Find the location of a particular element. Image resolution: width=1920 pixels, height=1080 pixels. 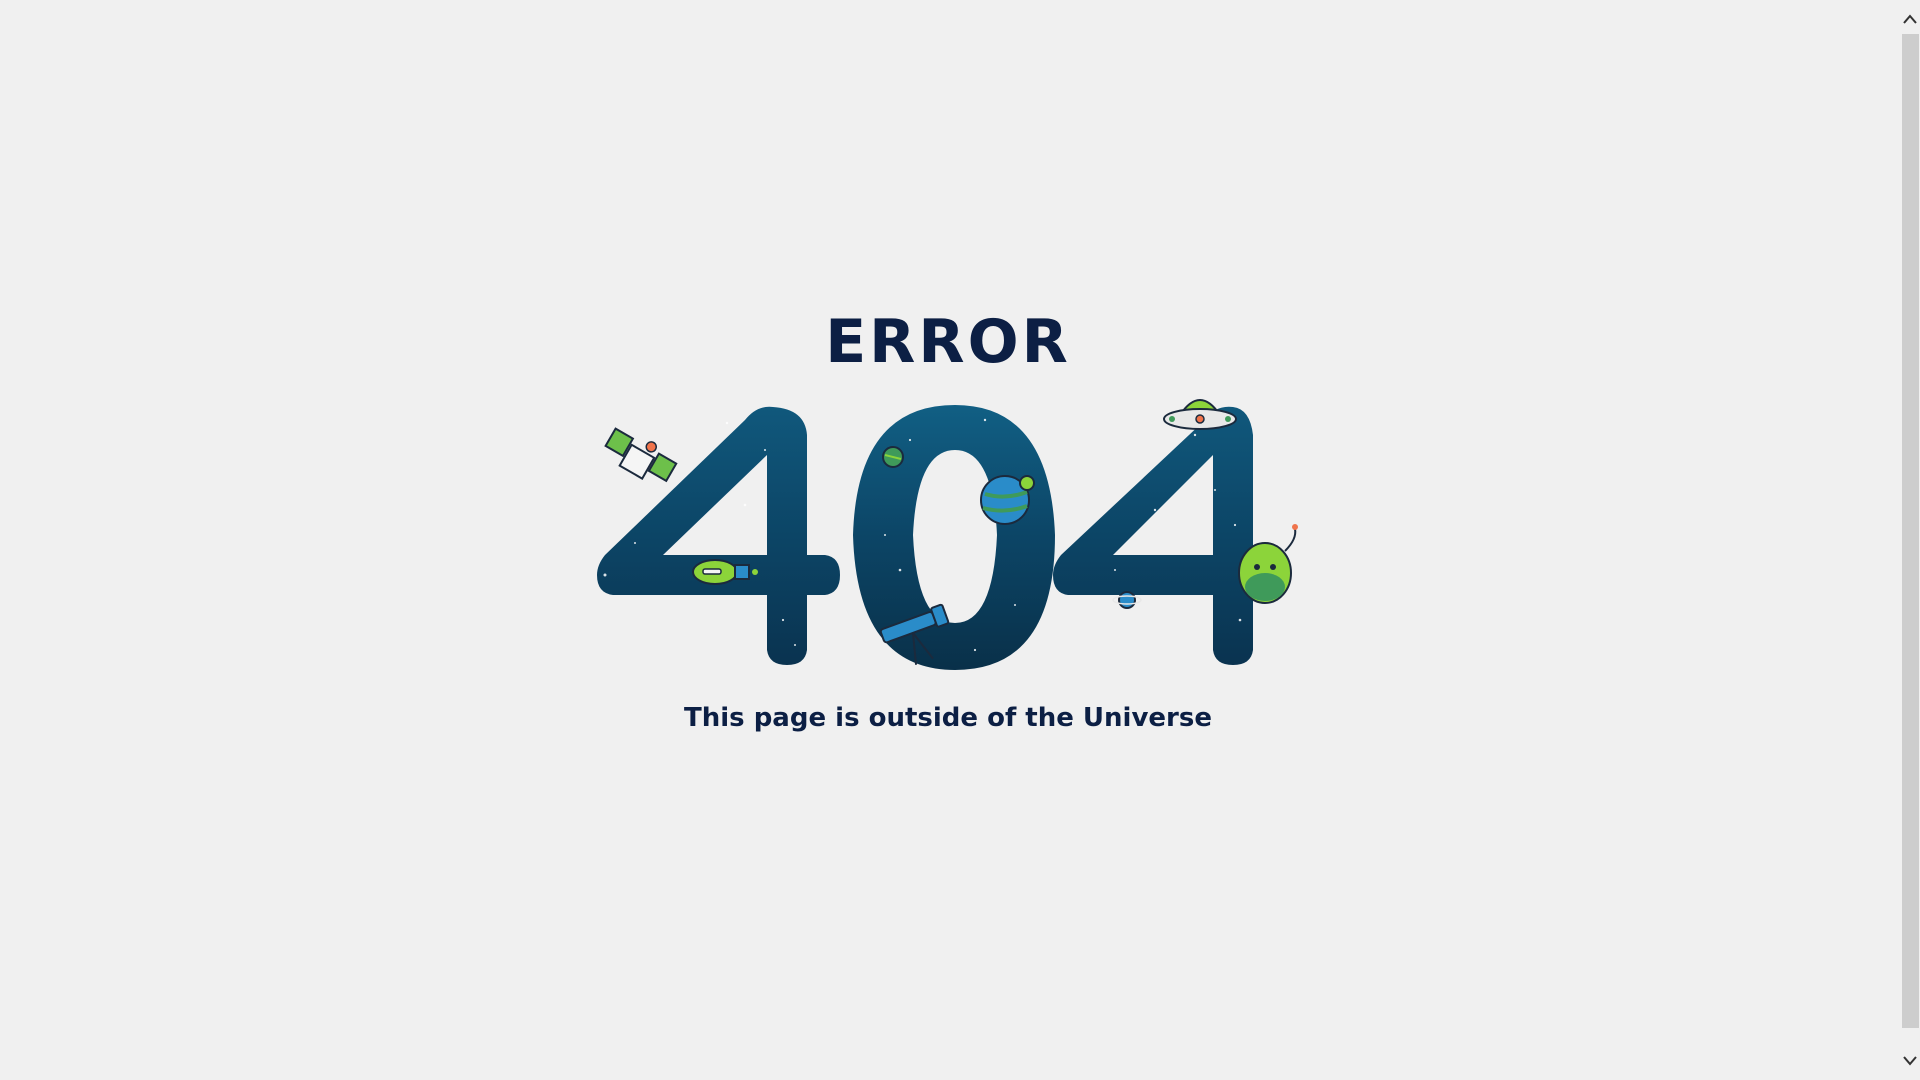

error-code-illustration: 4 0 4 is located at coordinates (947, 534).